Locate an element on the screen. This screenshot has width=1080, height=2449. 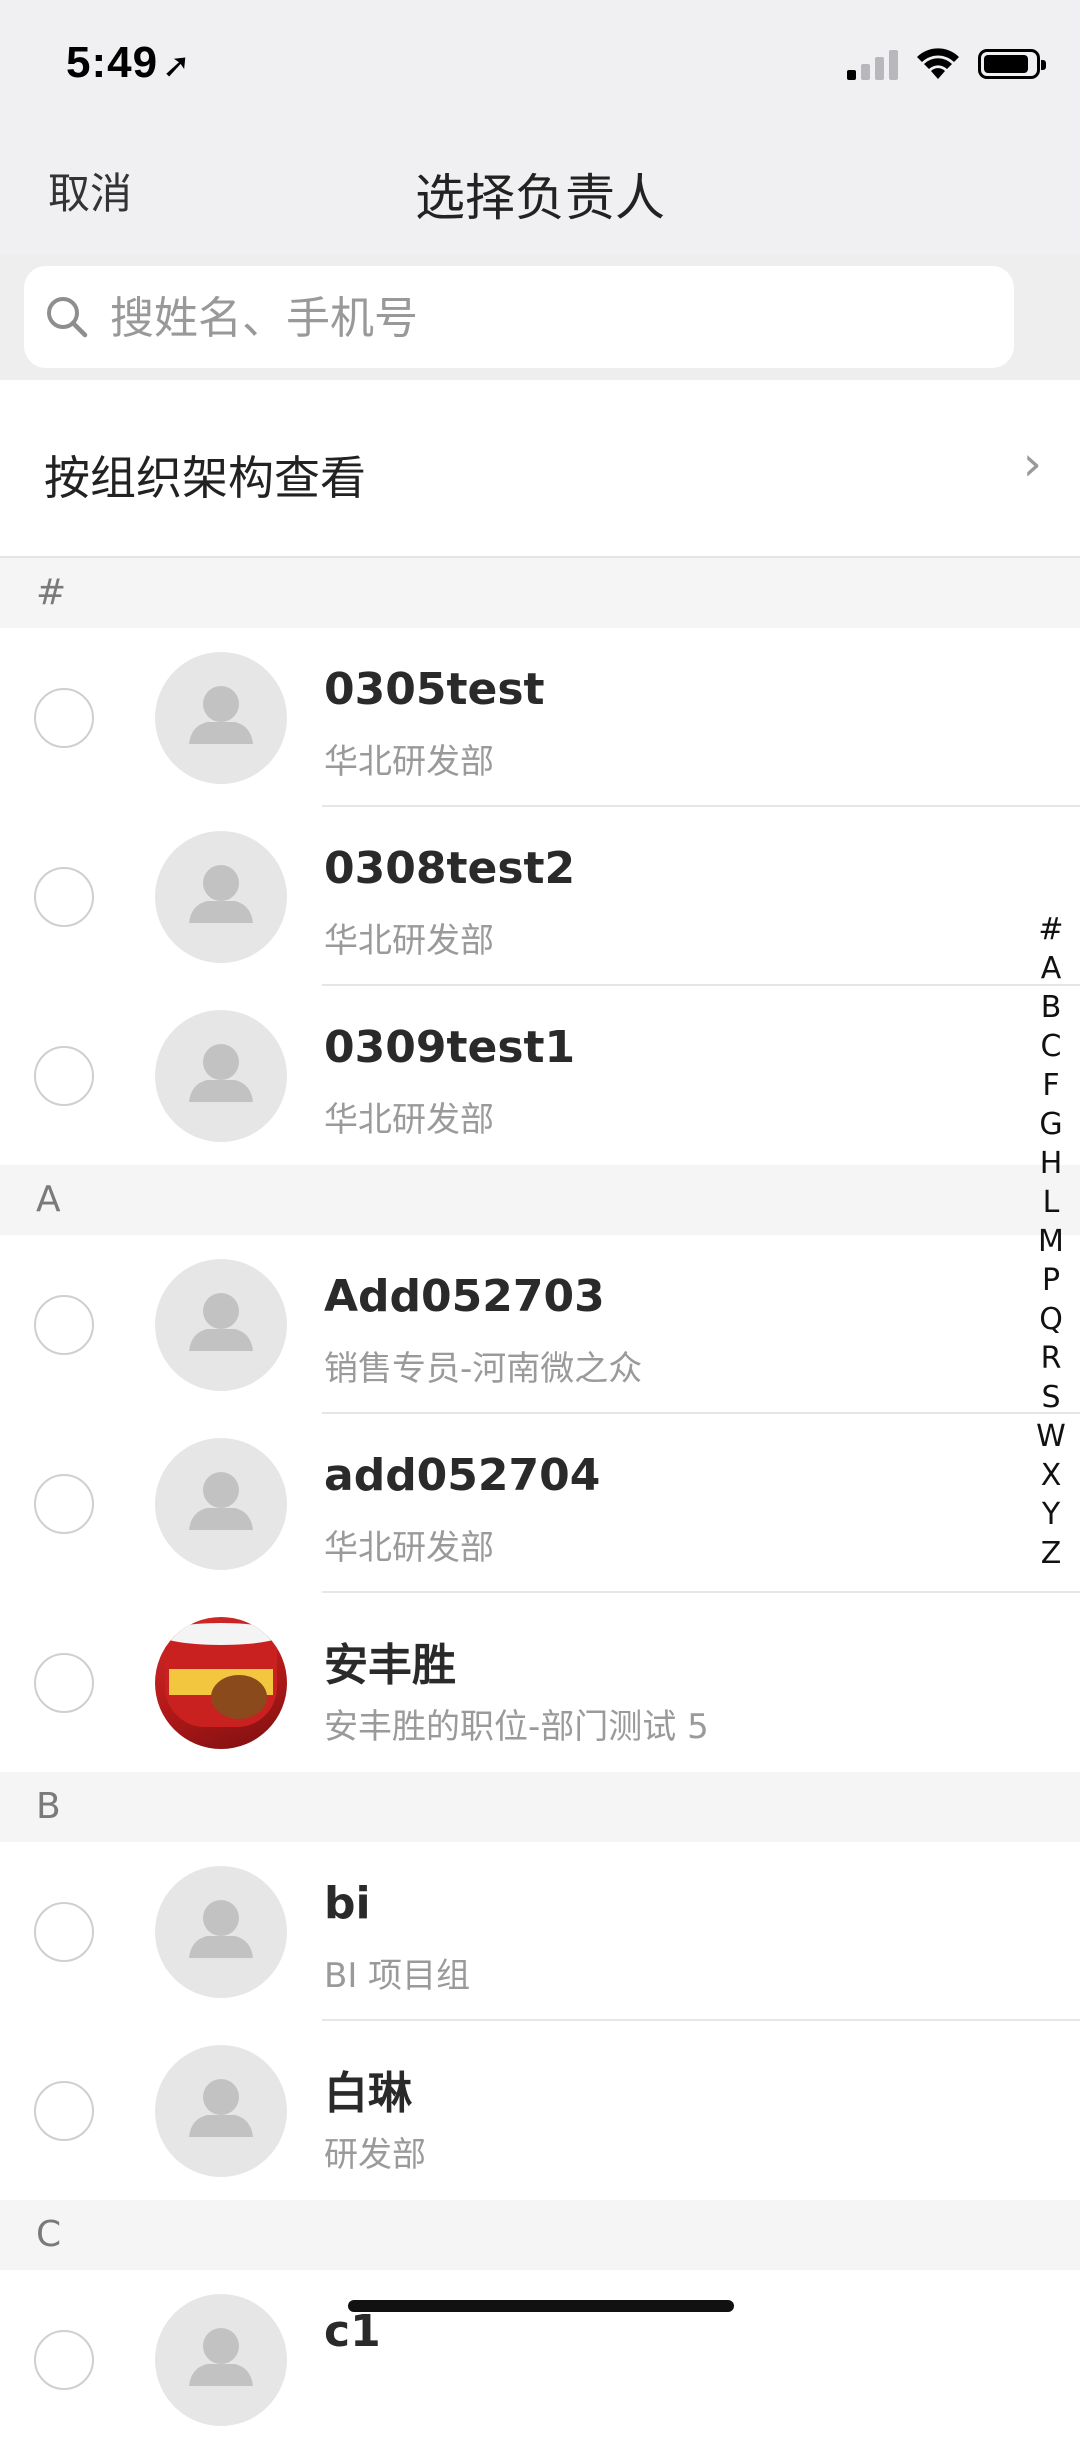
search-box is located at coordinates (519, 318).